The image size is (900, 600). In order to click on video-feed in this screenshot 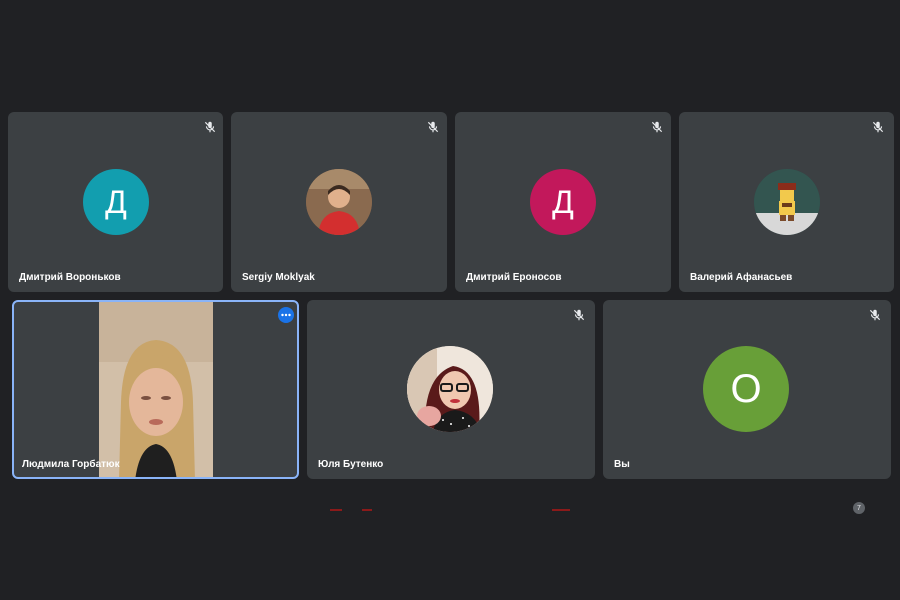, I will do `click(156, 389)`.